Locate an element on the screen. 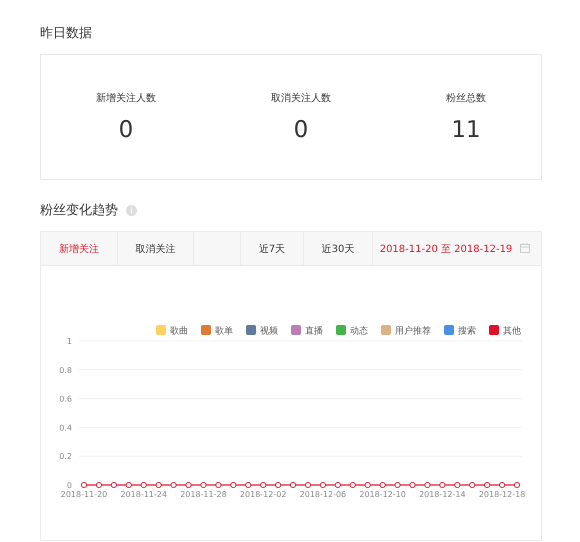 The image size is (580, 542). x-tick-label: 2018-12-18 is located at coordinates (502, 494).